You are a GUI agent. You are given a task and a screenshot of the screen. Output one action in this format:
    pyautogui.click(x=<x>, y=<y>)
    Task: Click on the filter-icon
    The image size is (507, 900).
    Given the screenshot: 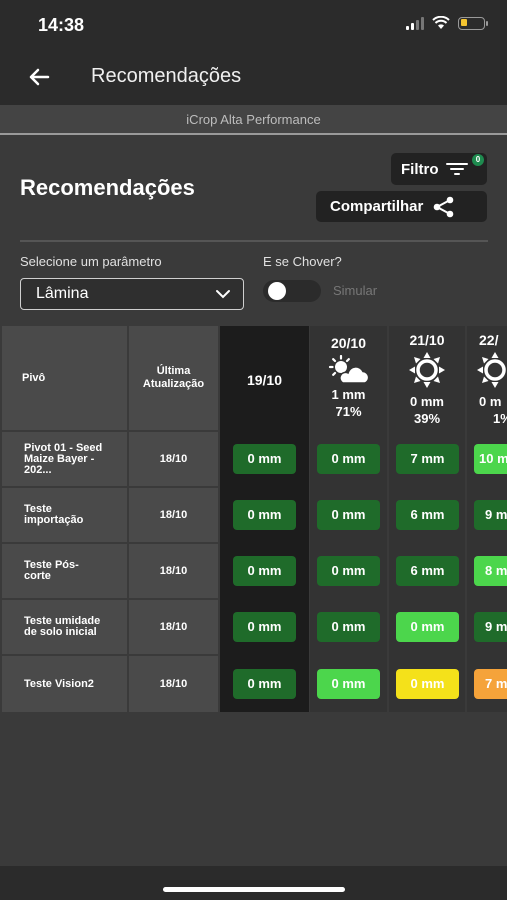 What is the action you would take?
    pyautogui.click(x=456, y=169)
    